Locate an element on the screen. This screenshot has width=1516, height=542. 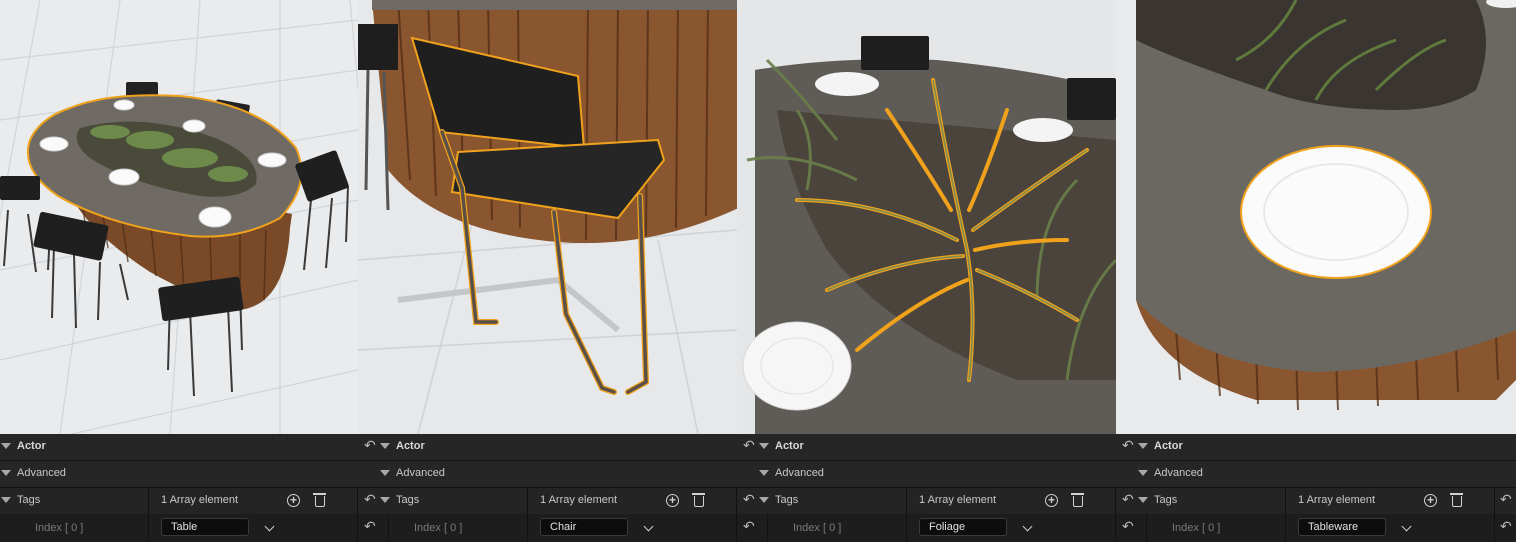
tag-value-field: Table is located at coordinates (205, 527).